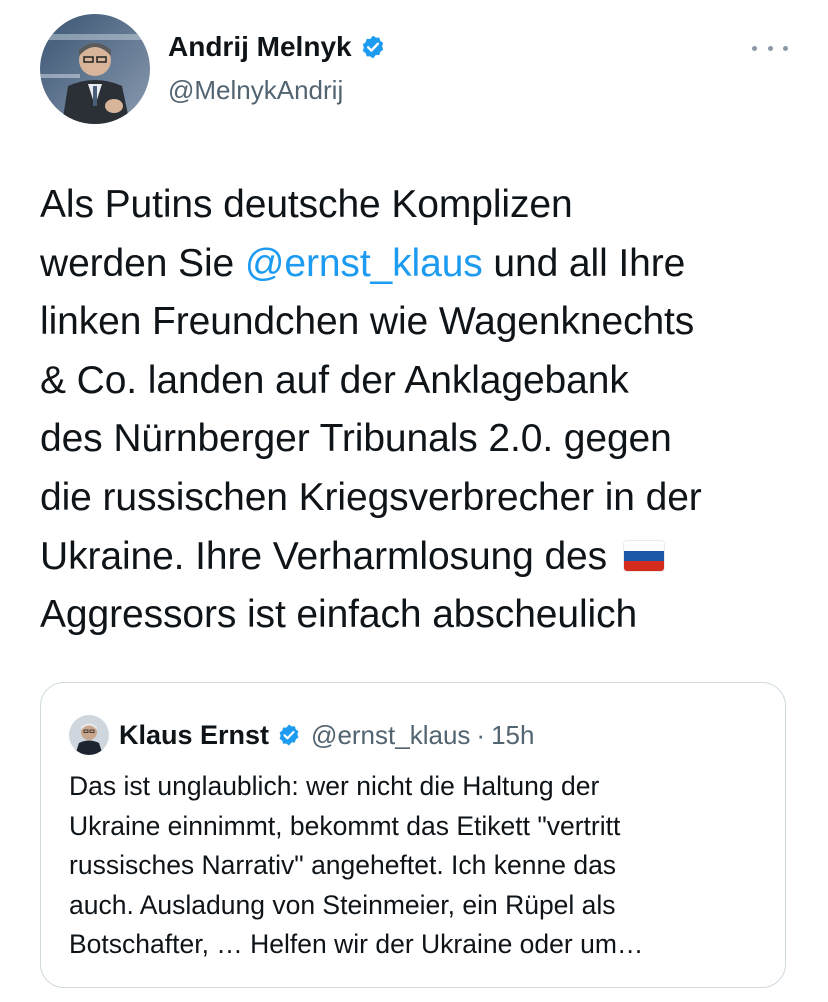 The width and height of the screenshot is (828, 1002). What do you see at coordinates (95, 69) in the screenshot?
I see `author-avatar` at bounding box center [95, 69].